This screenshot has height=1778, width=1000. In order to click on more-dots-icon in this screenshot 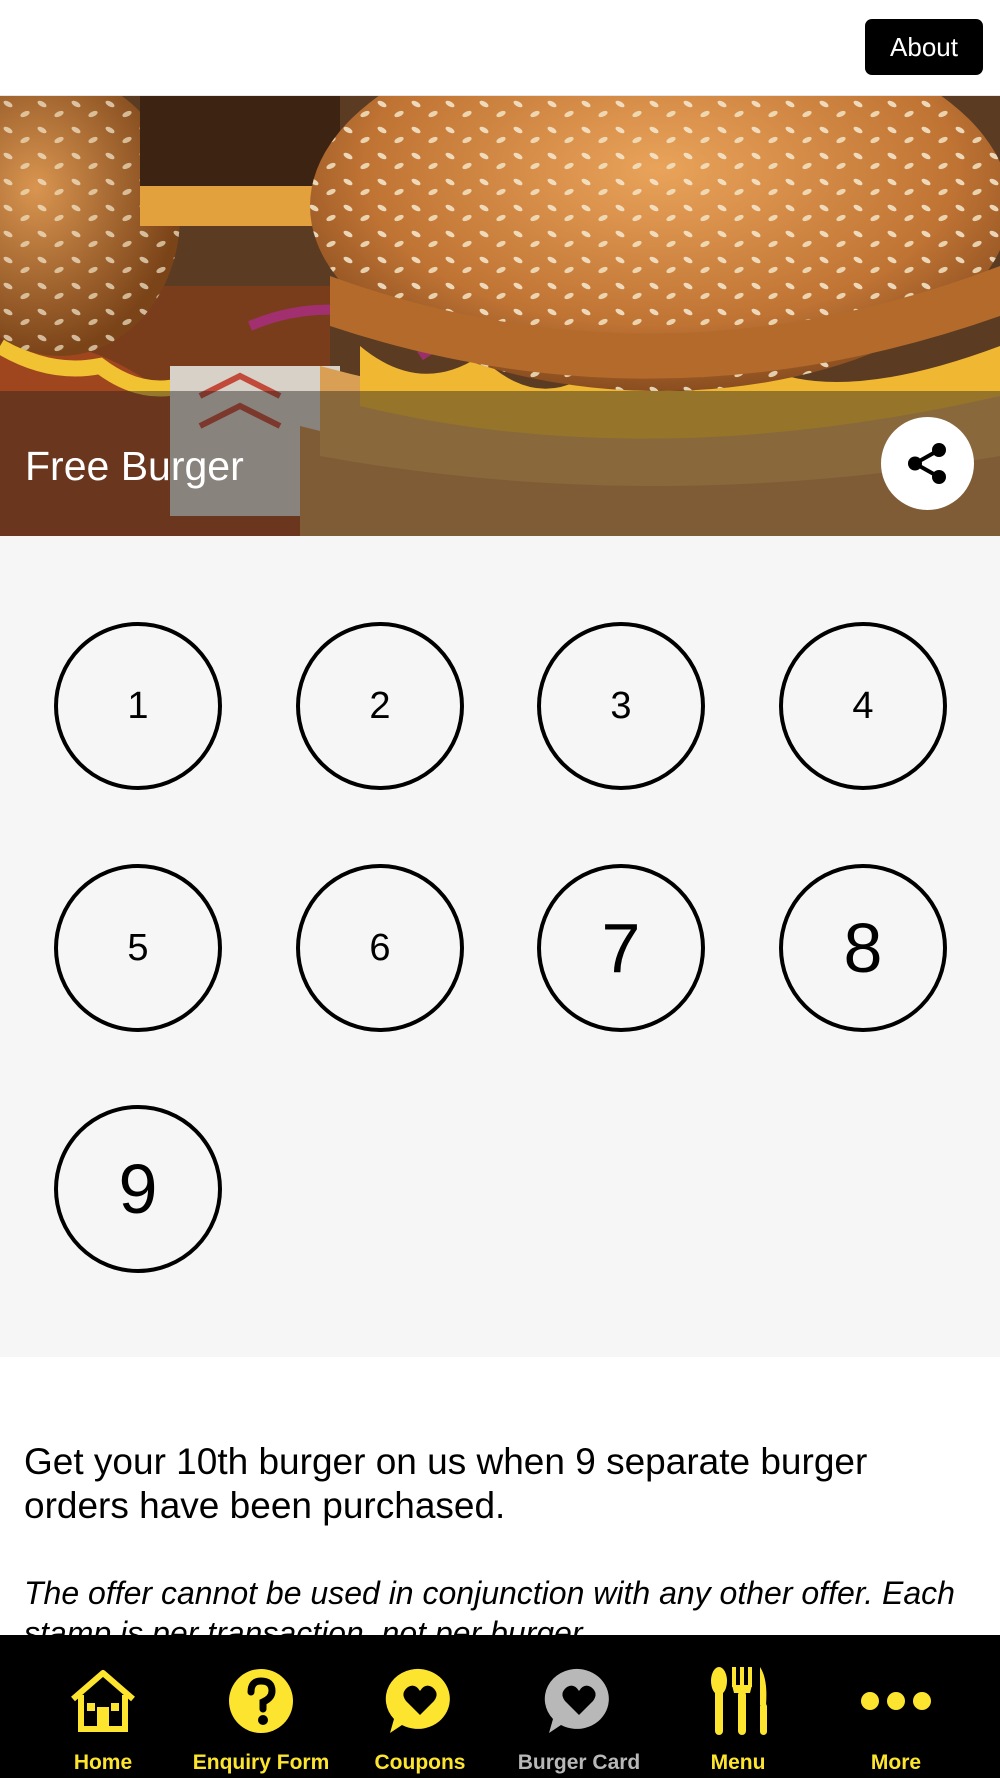, I will do `click(896, 1701)`.